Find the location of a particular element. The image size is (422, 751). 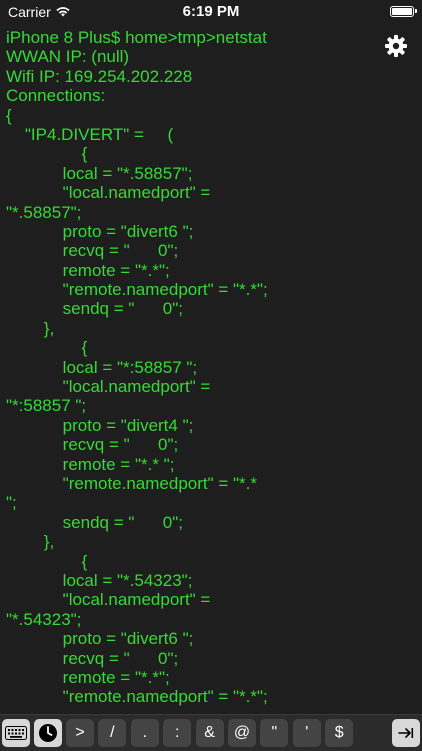

status-time: 6:19 PM is located at coordinates (211, 11).